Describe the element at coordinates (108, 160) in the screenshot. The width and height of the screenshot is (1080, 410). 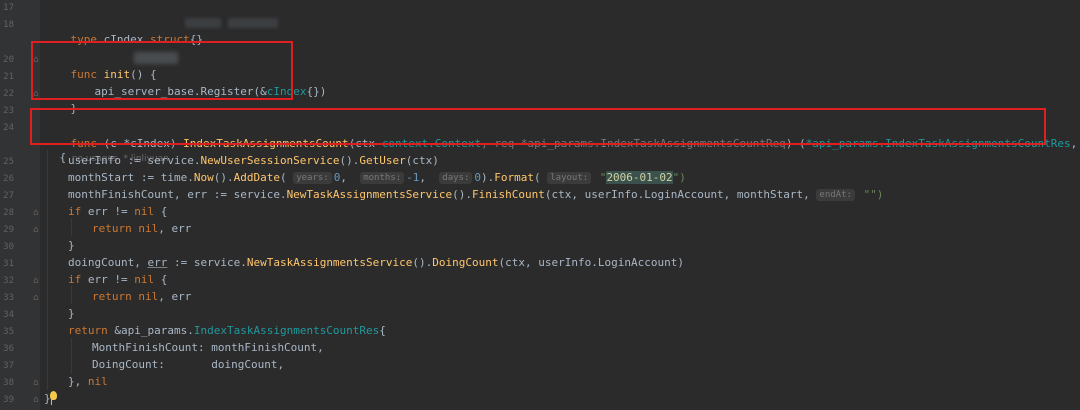
I see `assignment: userInfo :=` at that location.